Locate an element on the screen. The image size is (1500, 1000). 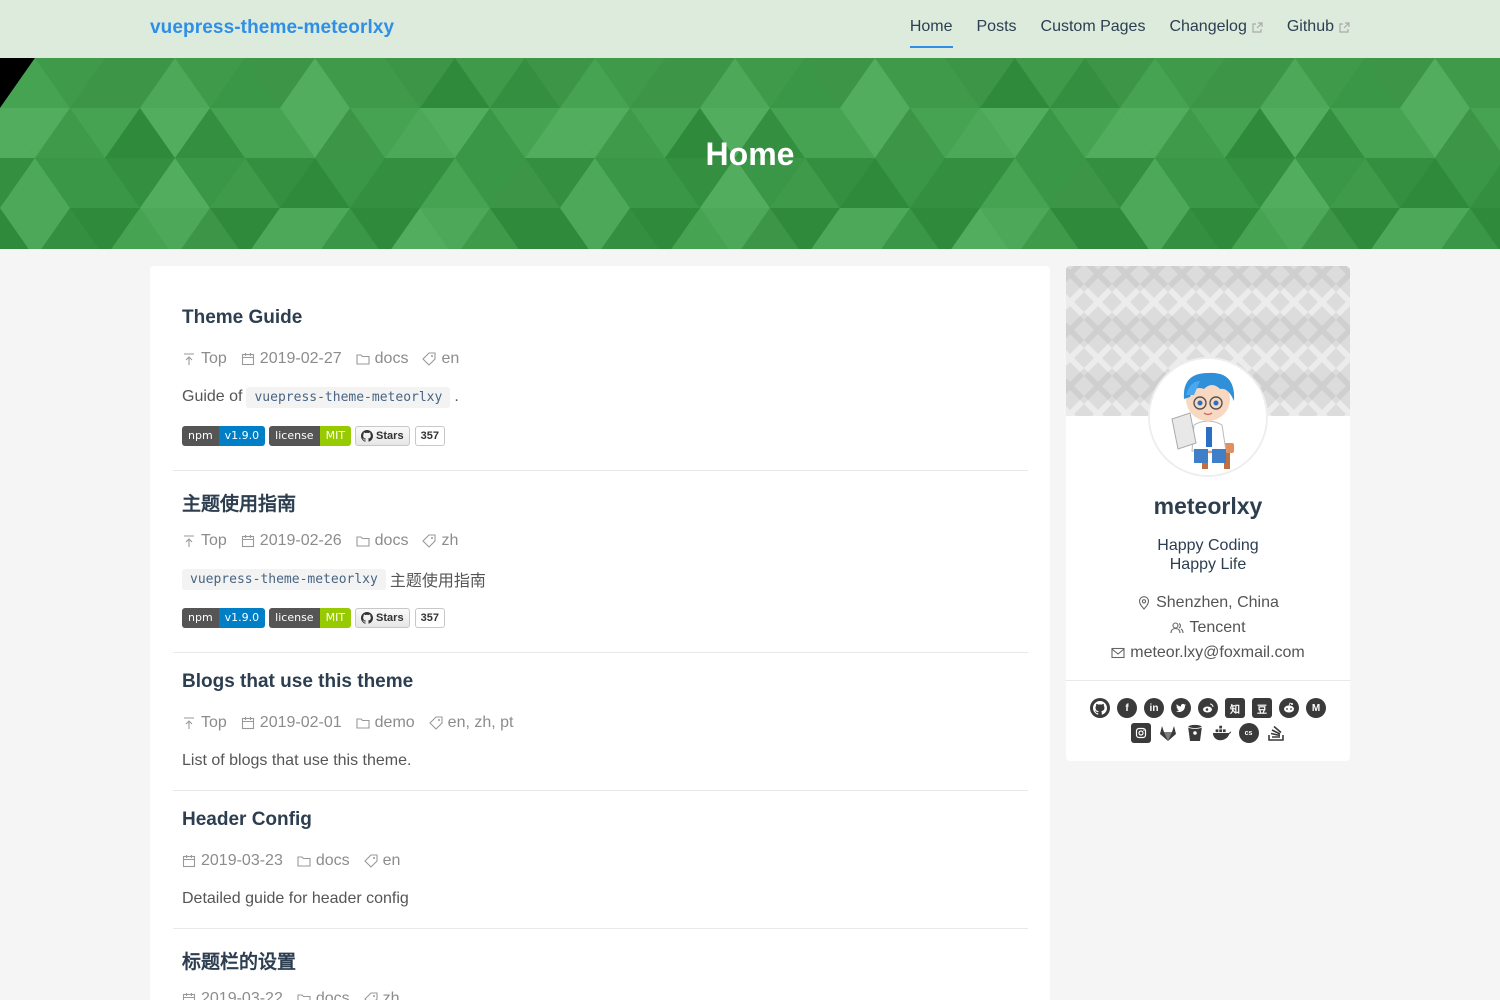
calendar-icon is located at coordinates (247, 541).